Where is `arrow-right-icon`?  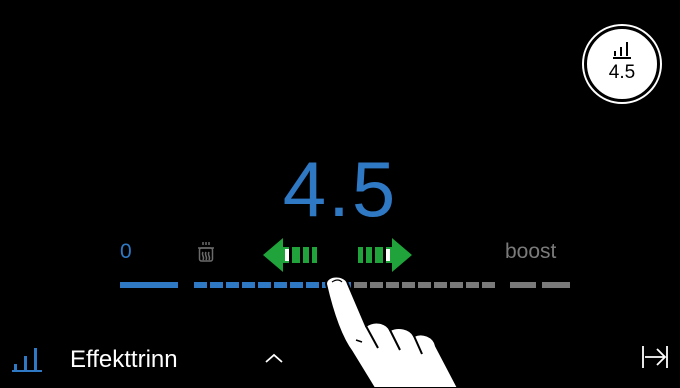
arrow-right-icon is located at coordinates (382, 255).